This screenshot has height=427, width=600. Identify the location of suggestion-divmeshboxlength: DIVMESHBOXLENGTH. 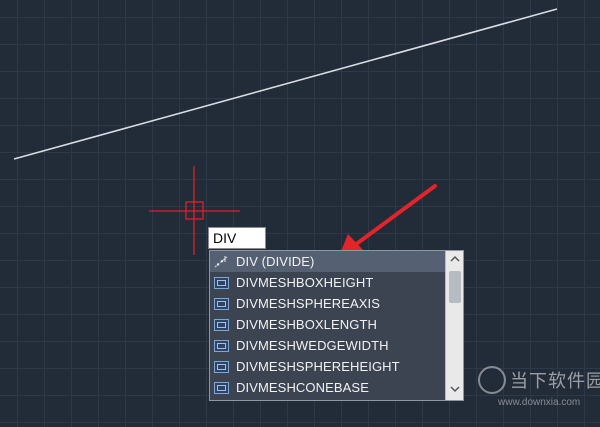
(327, 324).